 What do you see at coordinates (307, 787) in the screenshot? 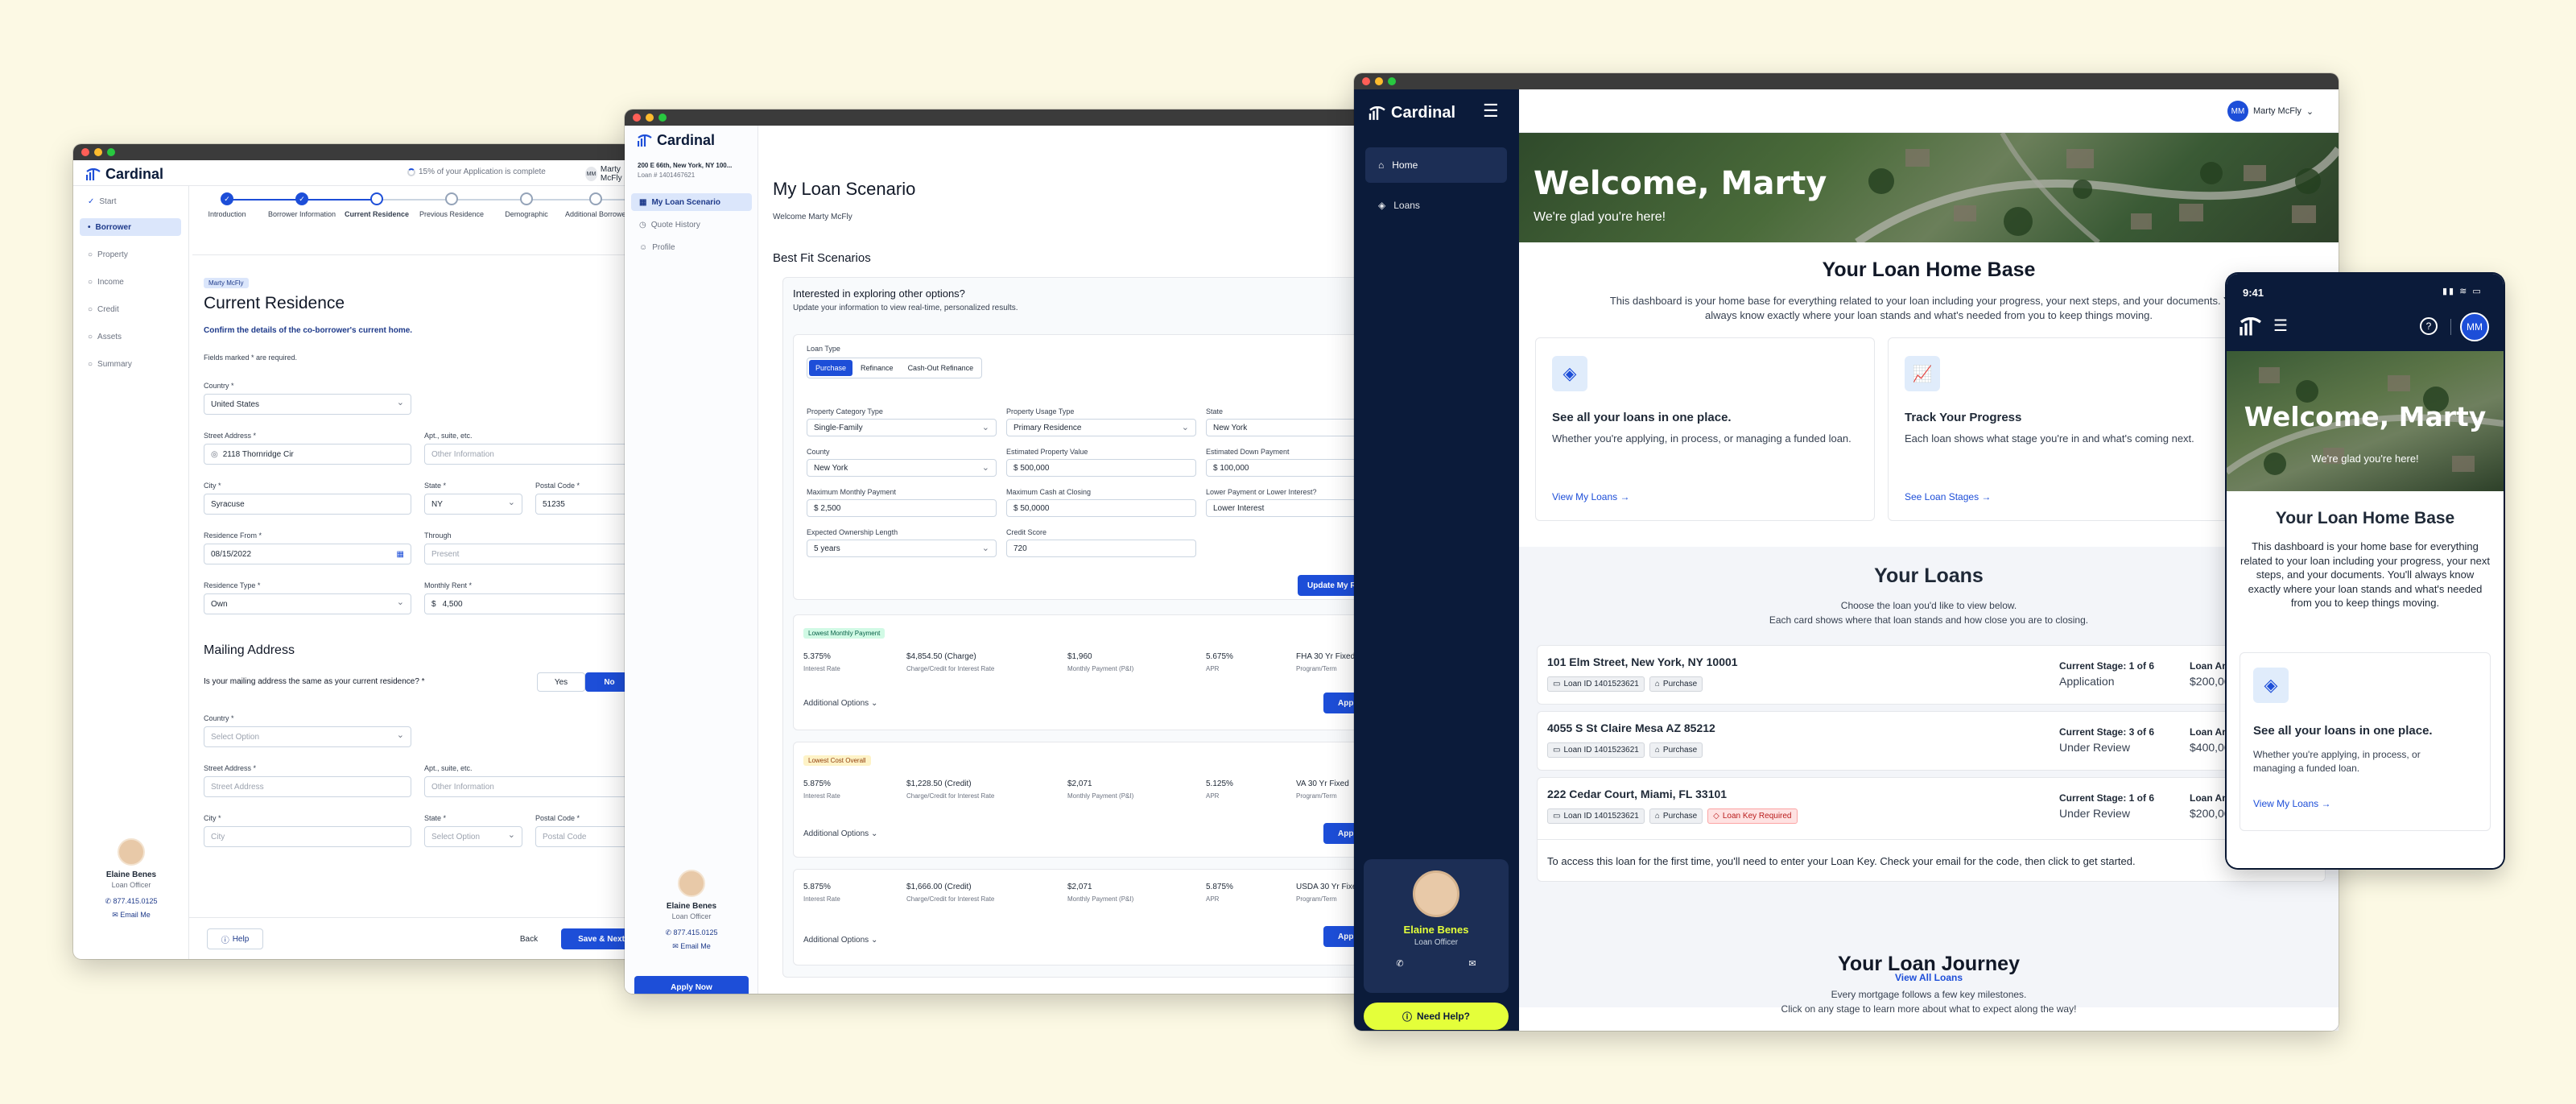
I see `m-street-field: Street Address` at bounding box center [307, 787].